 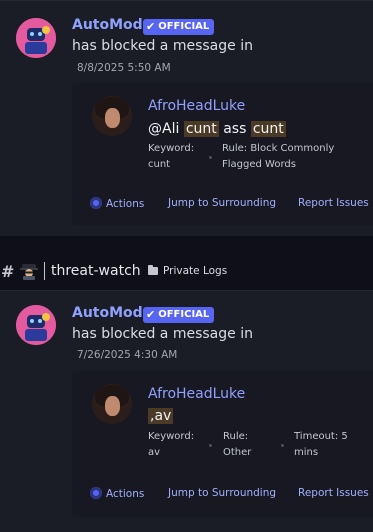 What do you see at coordinates (44, 271) in the screenshot?
I see `divider` at bounding box center [44, 271].